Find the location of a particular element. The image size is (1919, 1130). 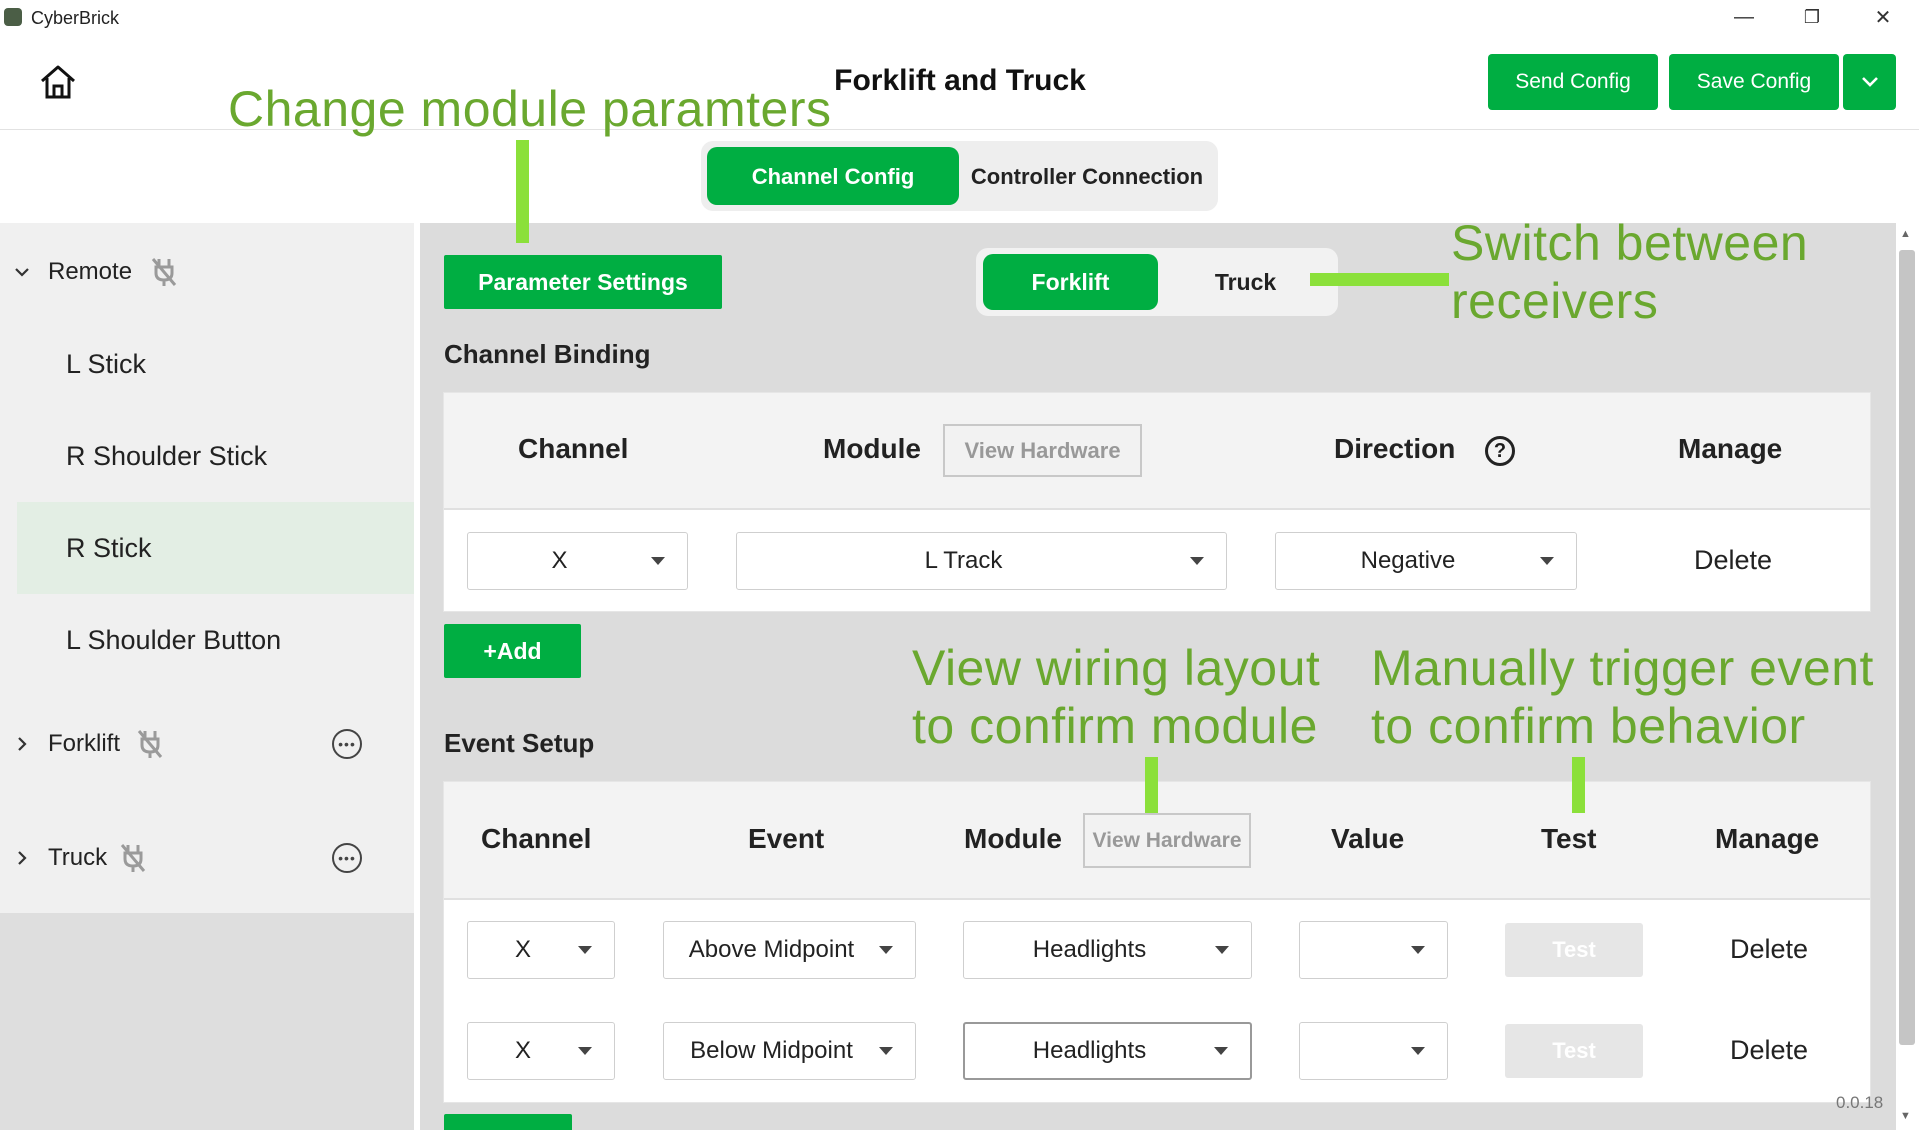

help-icon: ? is located at coordinates (1500, 451).